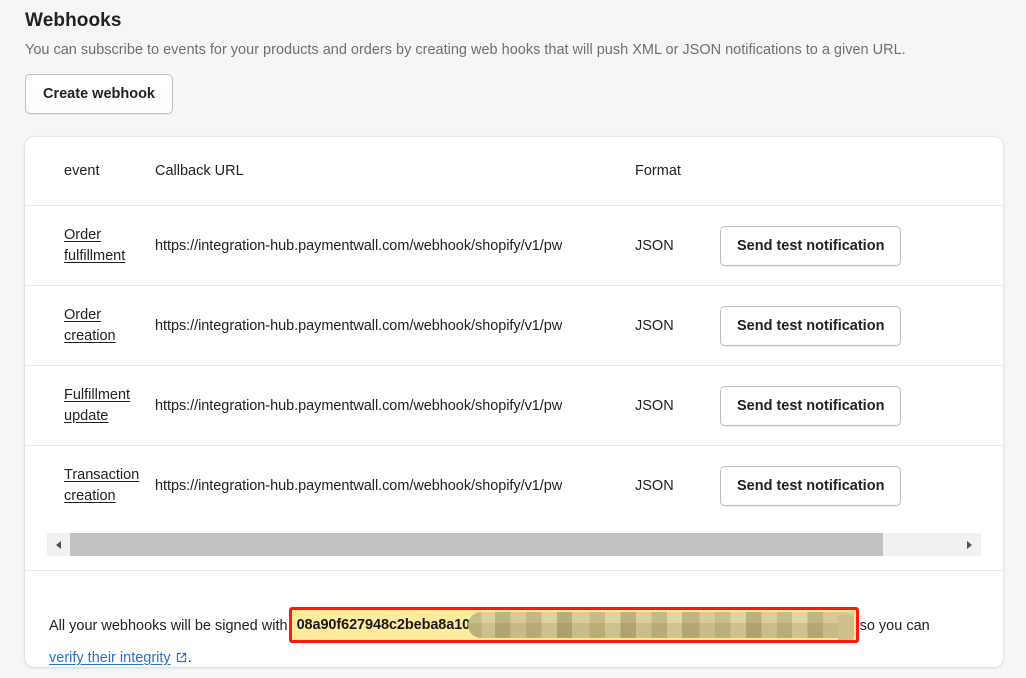 The image size is (1026, 678). What do you see at coordinates (110, 658) in the screenshot?
I see `verify-integrity-link: verify their integrity` at bounding box center [110, 658].